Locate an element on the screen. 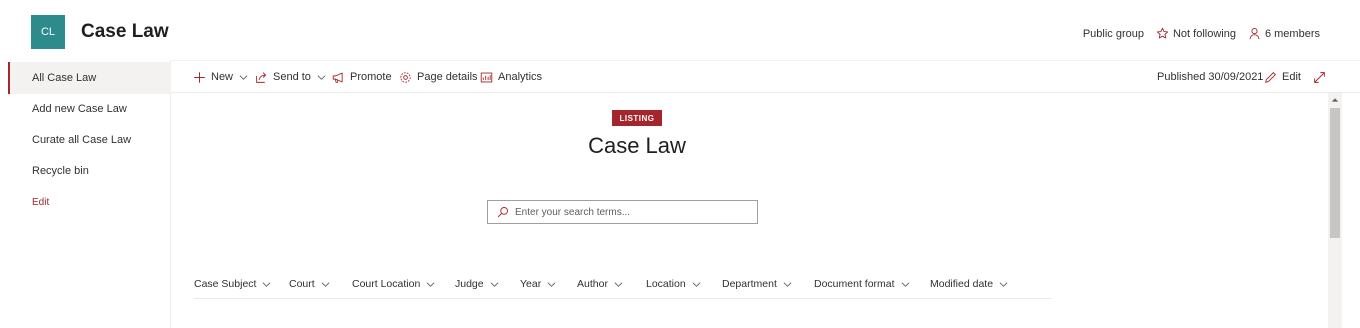 The image size is (1360, 328). nav-item-label: Recycle bin is located at coordinates (60, 171).